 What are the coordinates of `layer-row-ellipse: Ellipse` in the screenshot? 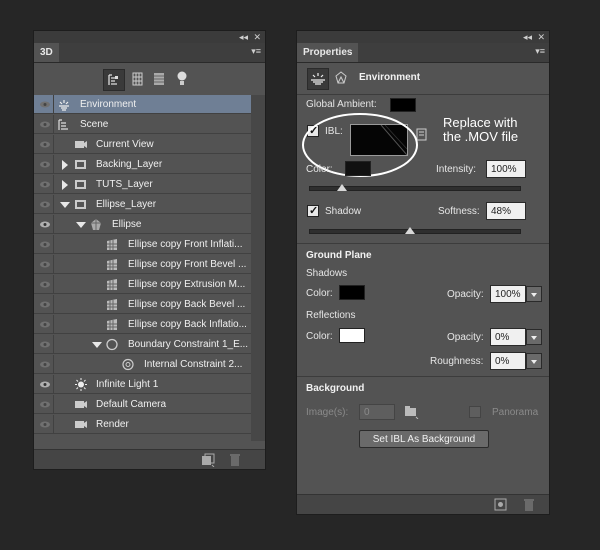 It's located at (142, 224).